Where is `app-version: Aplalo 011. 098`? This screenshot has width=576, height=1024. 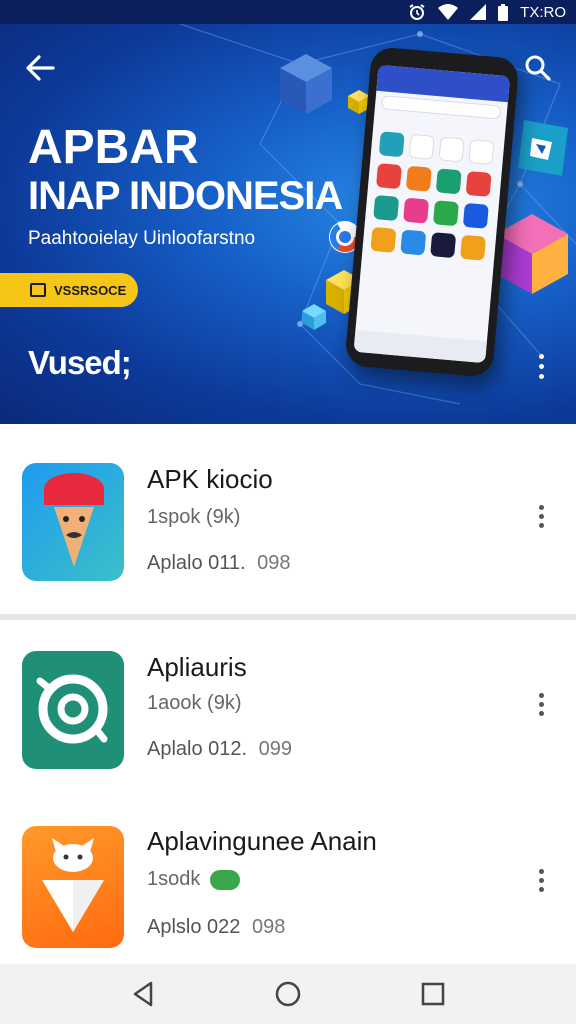 app-version: Aplalo 011. 098 is located at coordinates (219, 563).